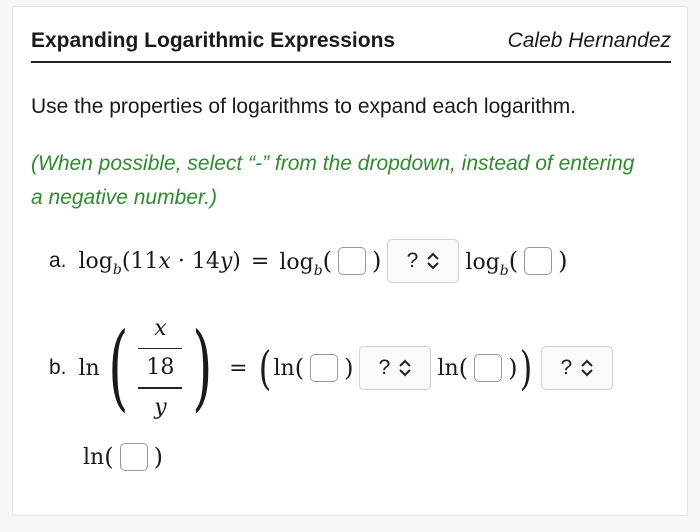  What do you see at coordinates (160, 328) in the screenshot?
I see `frac-numerator-x: x` at bounding box center [160, 328].